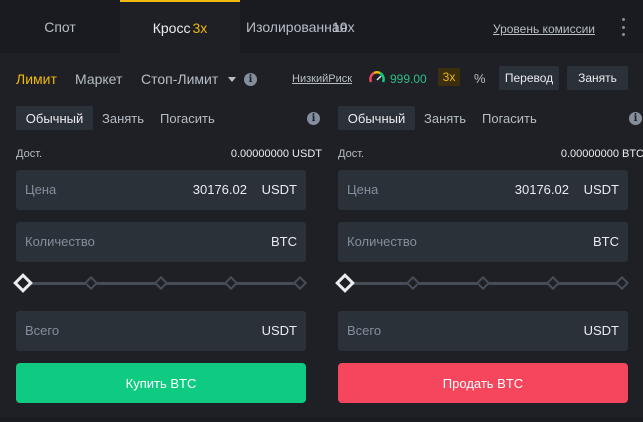 This screenshot has width=643, height=422. What do you see at coordinates (408, 79) in the screenshot?
I see `margin-level-value: 999.00` at bounding box center [408, 79].